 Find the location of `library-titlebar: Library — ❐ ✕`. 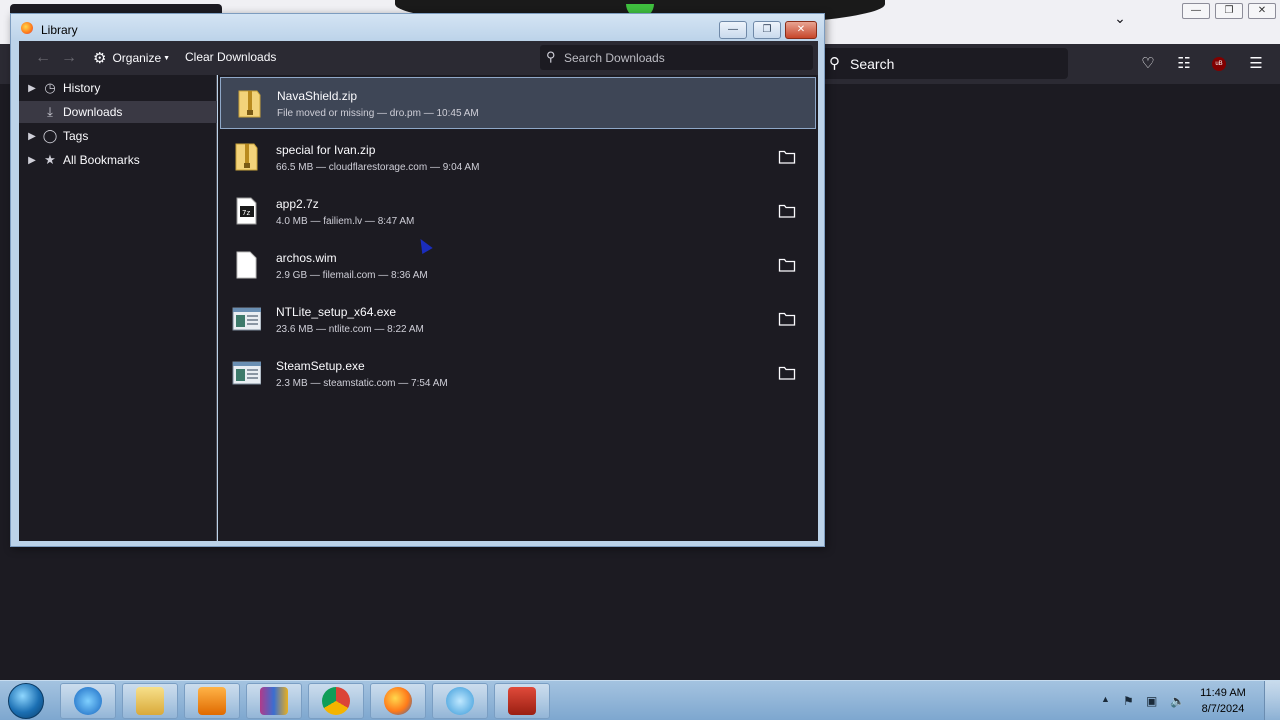

library-titlebar: Library — ❐ ✕ is located at coordinates (417, 27).